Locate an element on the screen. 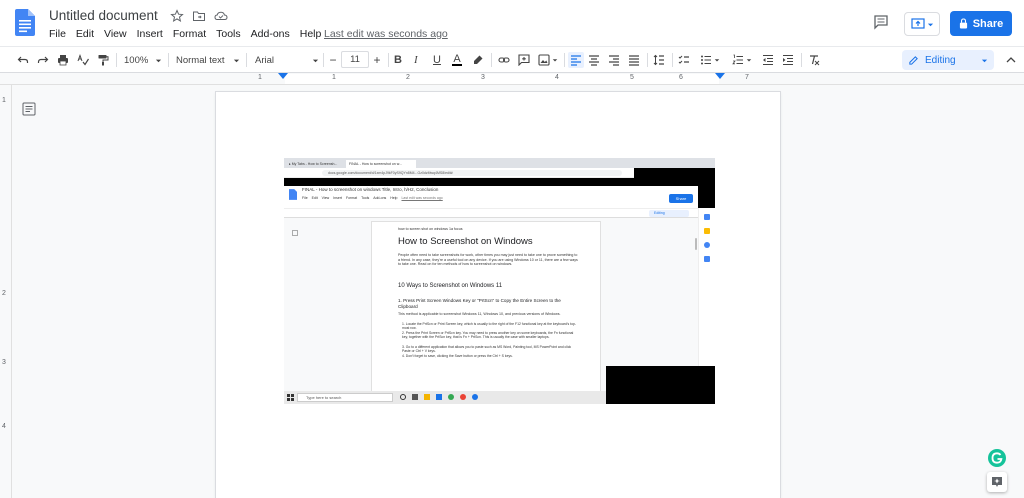 The image size is (1024, 498). redo-icon is located at coordinates (43, 59).